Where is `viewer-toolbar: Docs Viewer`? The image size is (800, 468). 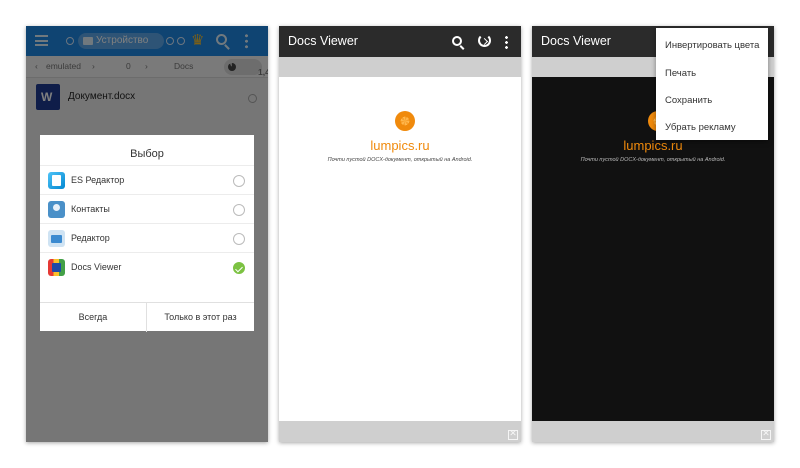
viewer-toolbar: Docs Viewer is located at coordinates (400, 41).